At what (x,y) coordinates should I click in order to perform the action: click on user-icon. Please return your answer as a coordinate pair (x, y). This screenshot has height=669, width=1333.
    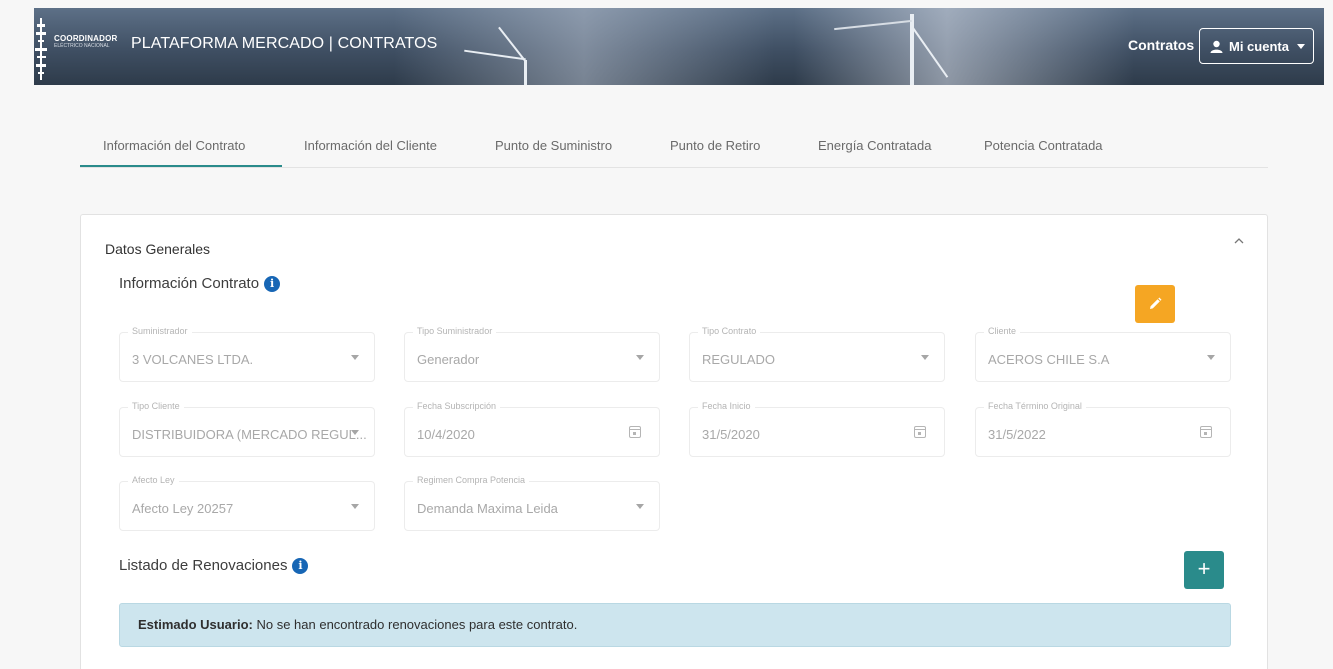
    Looking at the image, I should click on (1216, 46).